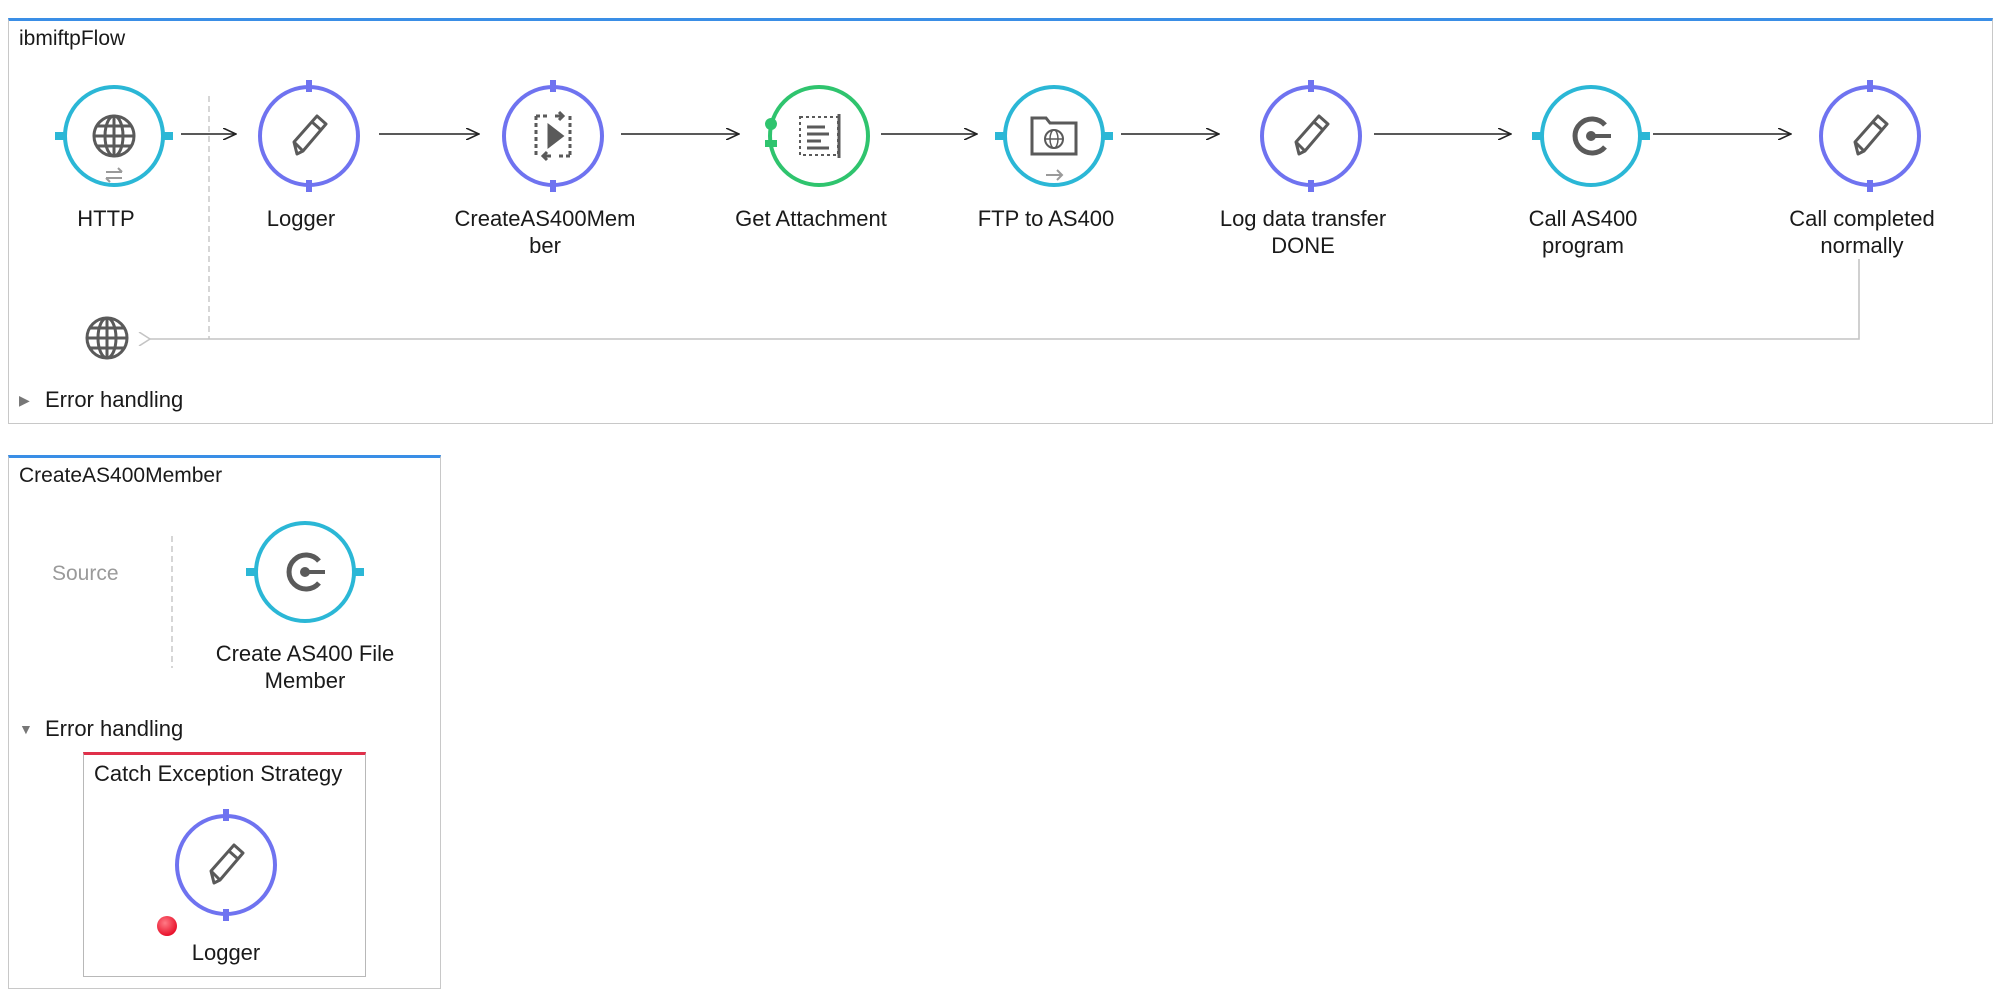 The height and width of the screenshot is (1006, 2000). Describe the element at coordinates (305, 572) in the screenshot. I see `create-as400-member-node` at that location.